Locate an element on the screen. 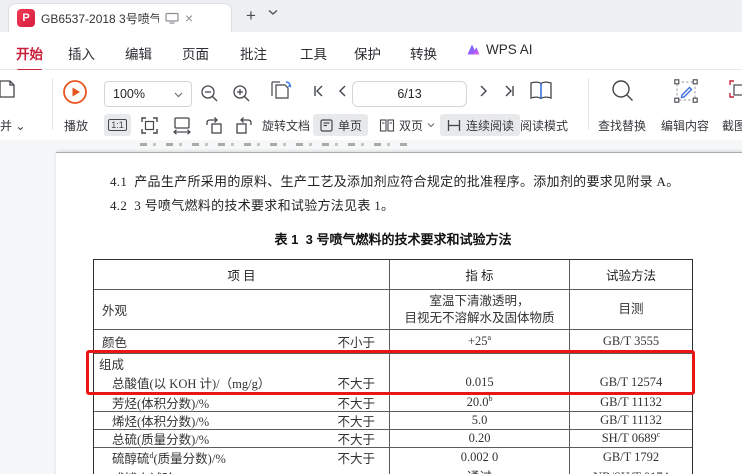 This screenshot has width=742, height=474. double-page-button: 双页 is located at coordinates (407, 125).